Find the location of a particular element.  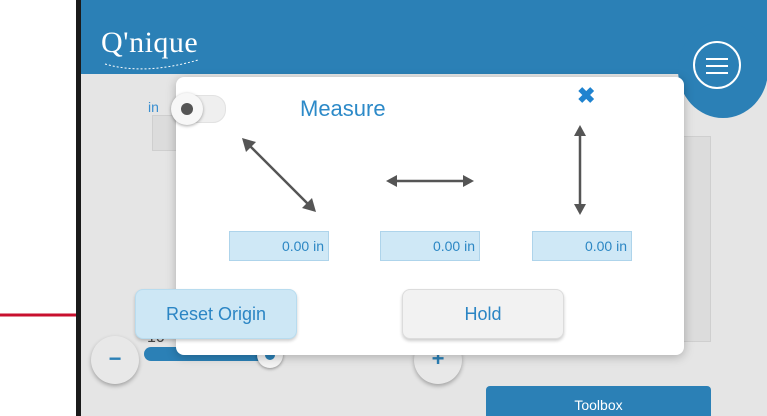

hold-button: Hold is located at coordinates (483, 314).